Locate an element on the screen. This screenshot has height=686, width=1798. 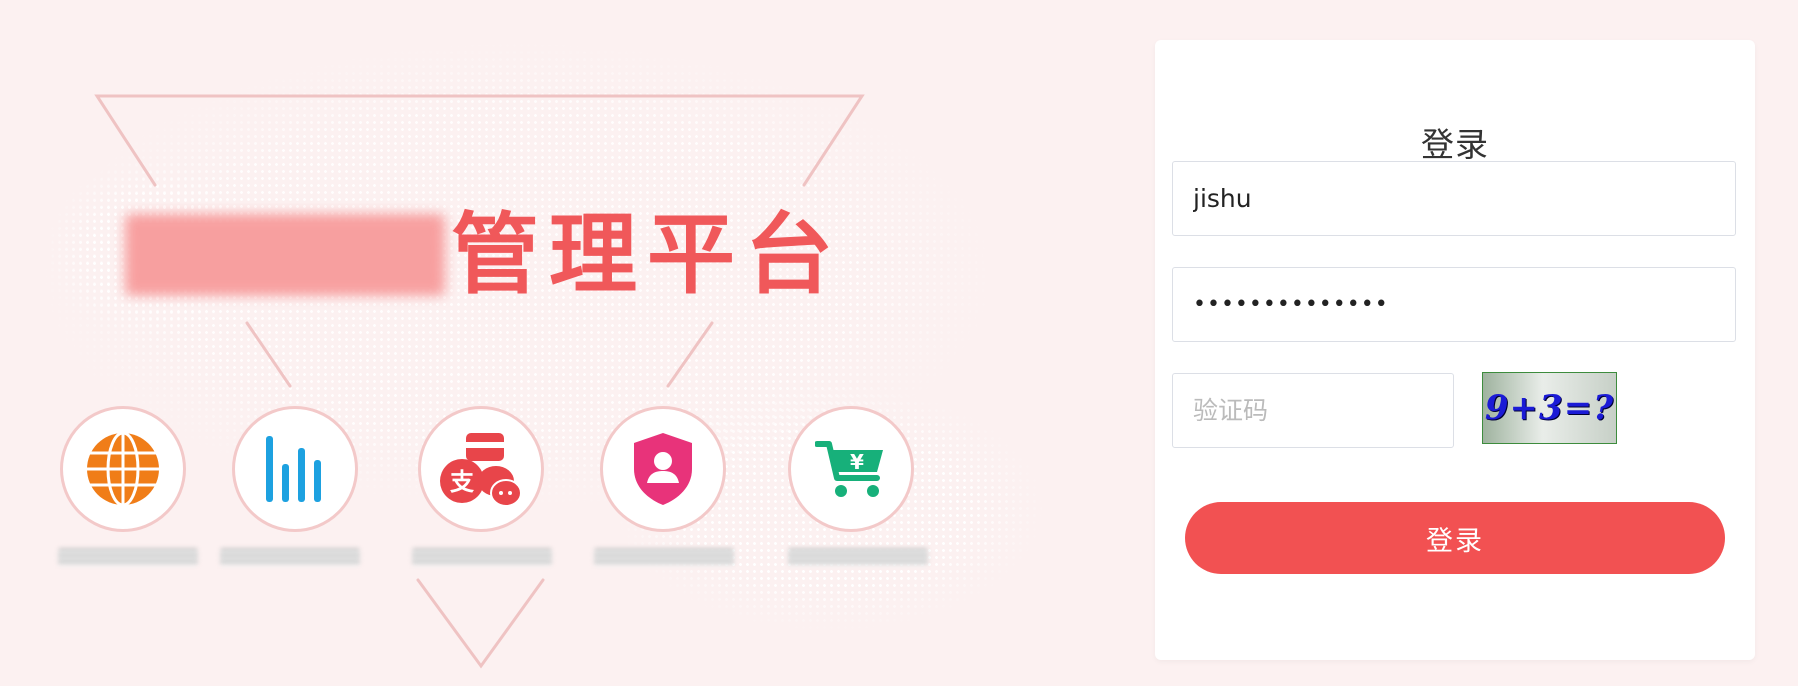
feature-globe is located at coordinates (123, 469).